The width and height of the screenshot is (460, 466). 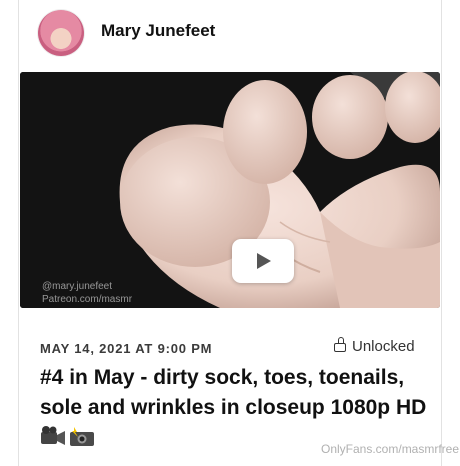 What do you see at coordinates (53, 435) in the screenshot?
I see `video-camera-icon` at bounding box center [53, 435].